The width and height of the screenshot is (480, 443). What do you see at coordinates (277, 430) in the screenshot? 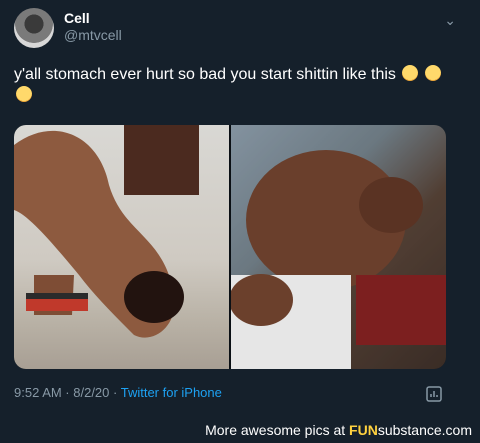
I see `watermark-prefix: More awesome pics at` at bounding box center [277, 430].